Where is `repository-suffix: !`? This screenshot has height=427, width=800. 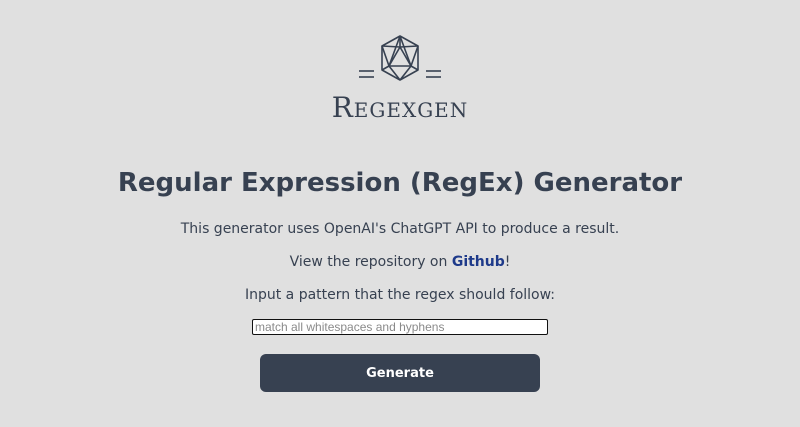 repository-suffix: ! is located at coordinates (507, 262).